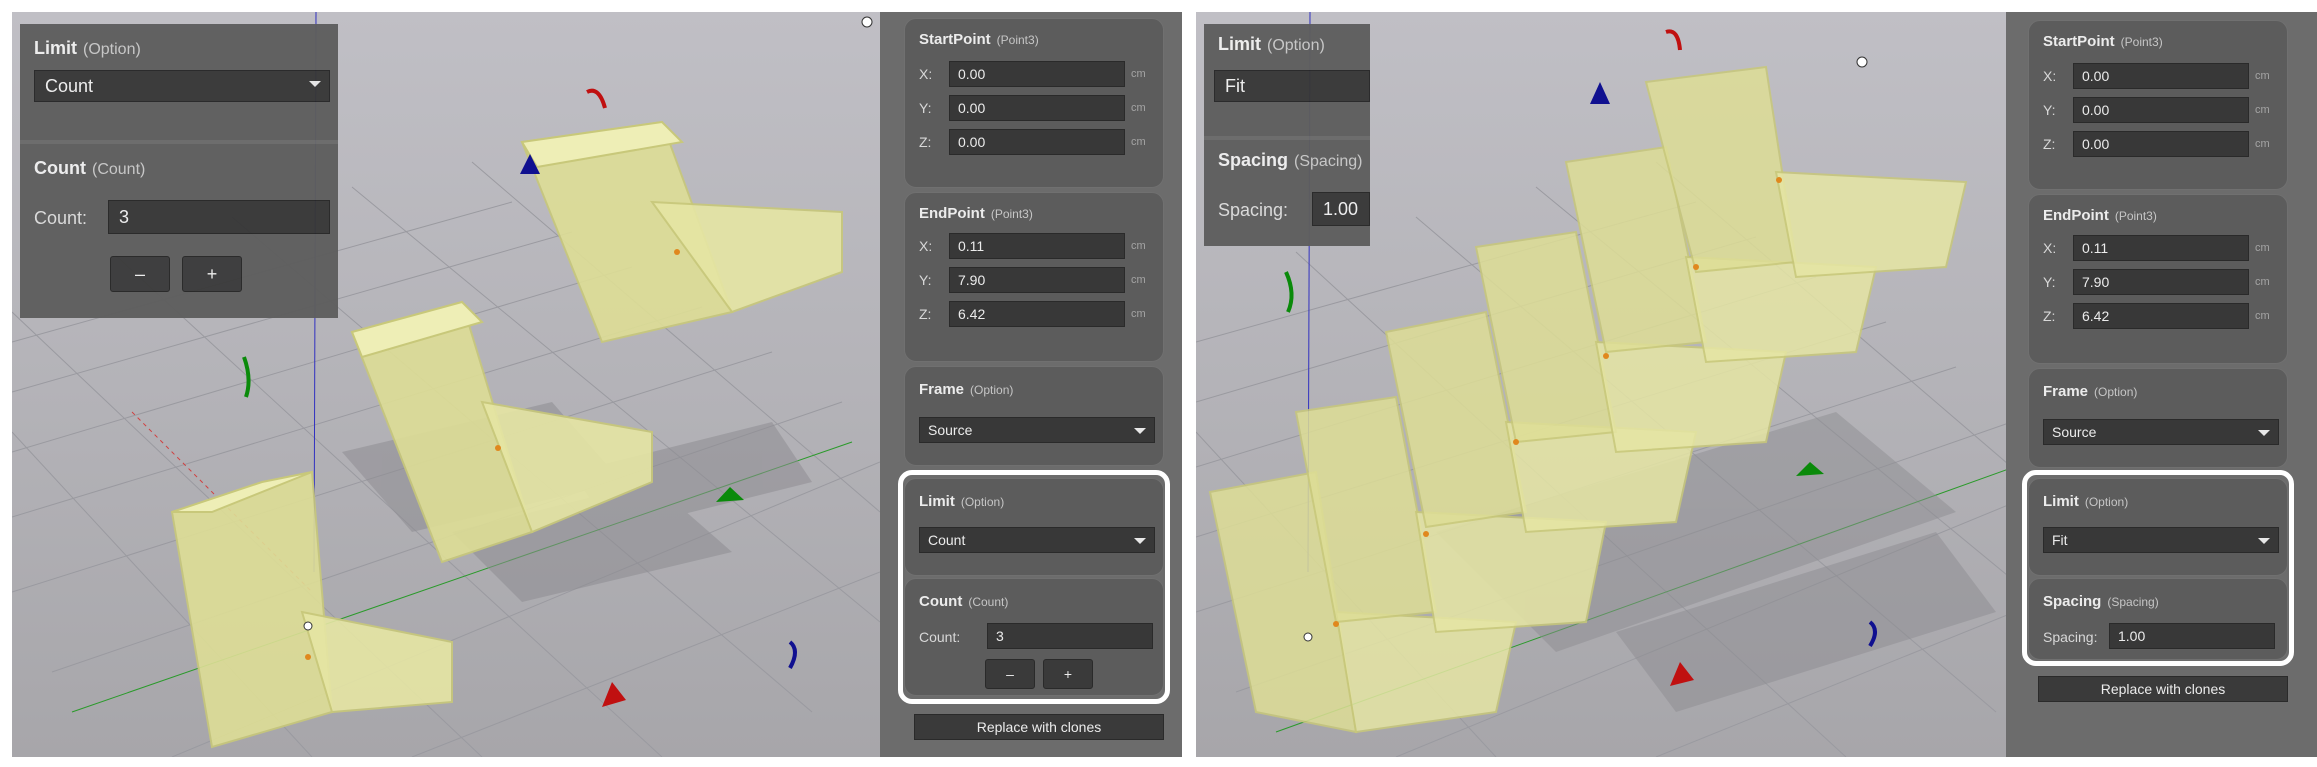  I want to click on blue-rotate-handle, so click(792, 654).